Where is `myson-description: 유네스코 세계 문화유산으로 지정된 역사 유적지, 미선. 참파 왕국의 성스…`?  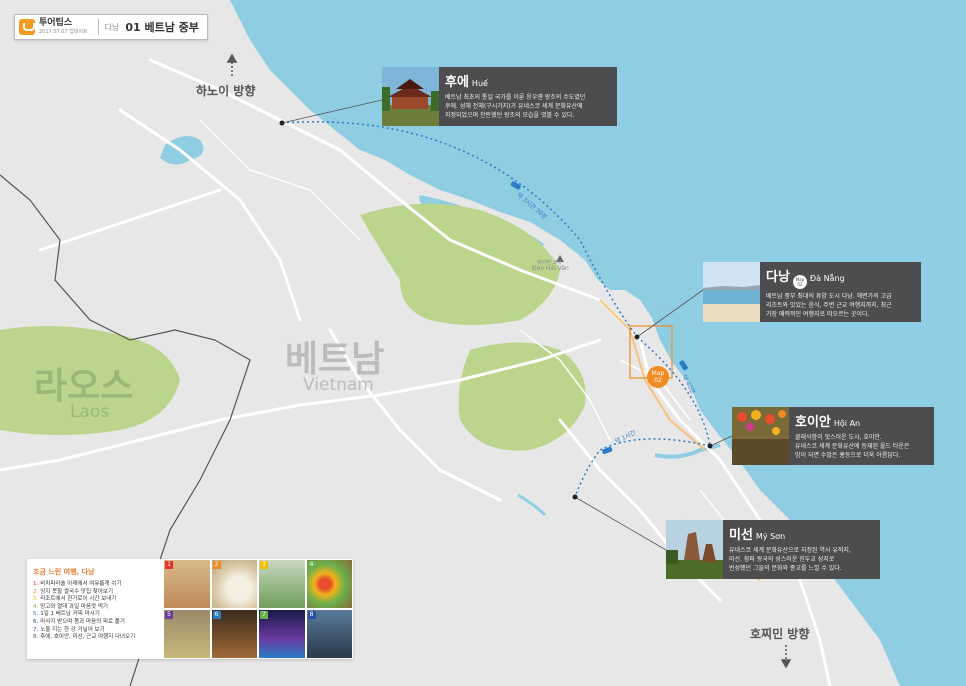
myson-description: 유네스코 세계 문화유산으로 지정된 역사 유적지, 미선. 참파 왕국의 성스… is located at coordinates (790, 559).